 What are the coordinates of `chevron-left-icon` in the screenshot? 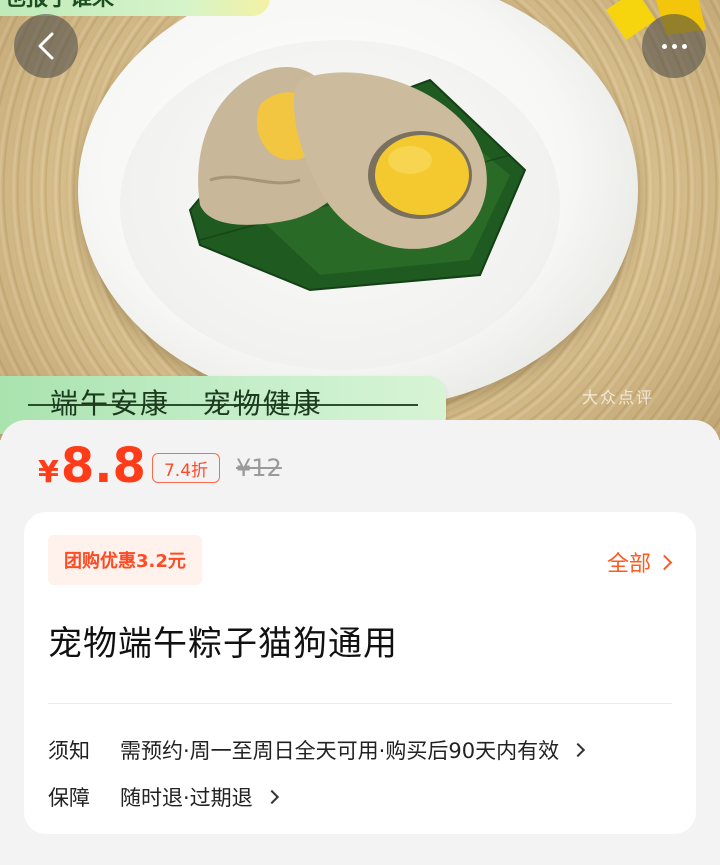 It's located at (46, 46).